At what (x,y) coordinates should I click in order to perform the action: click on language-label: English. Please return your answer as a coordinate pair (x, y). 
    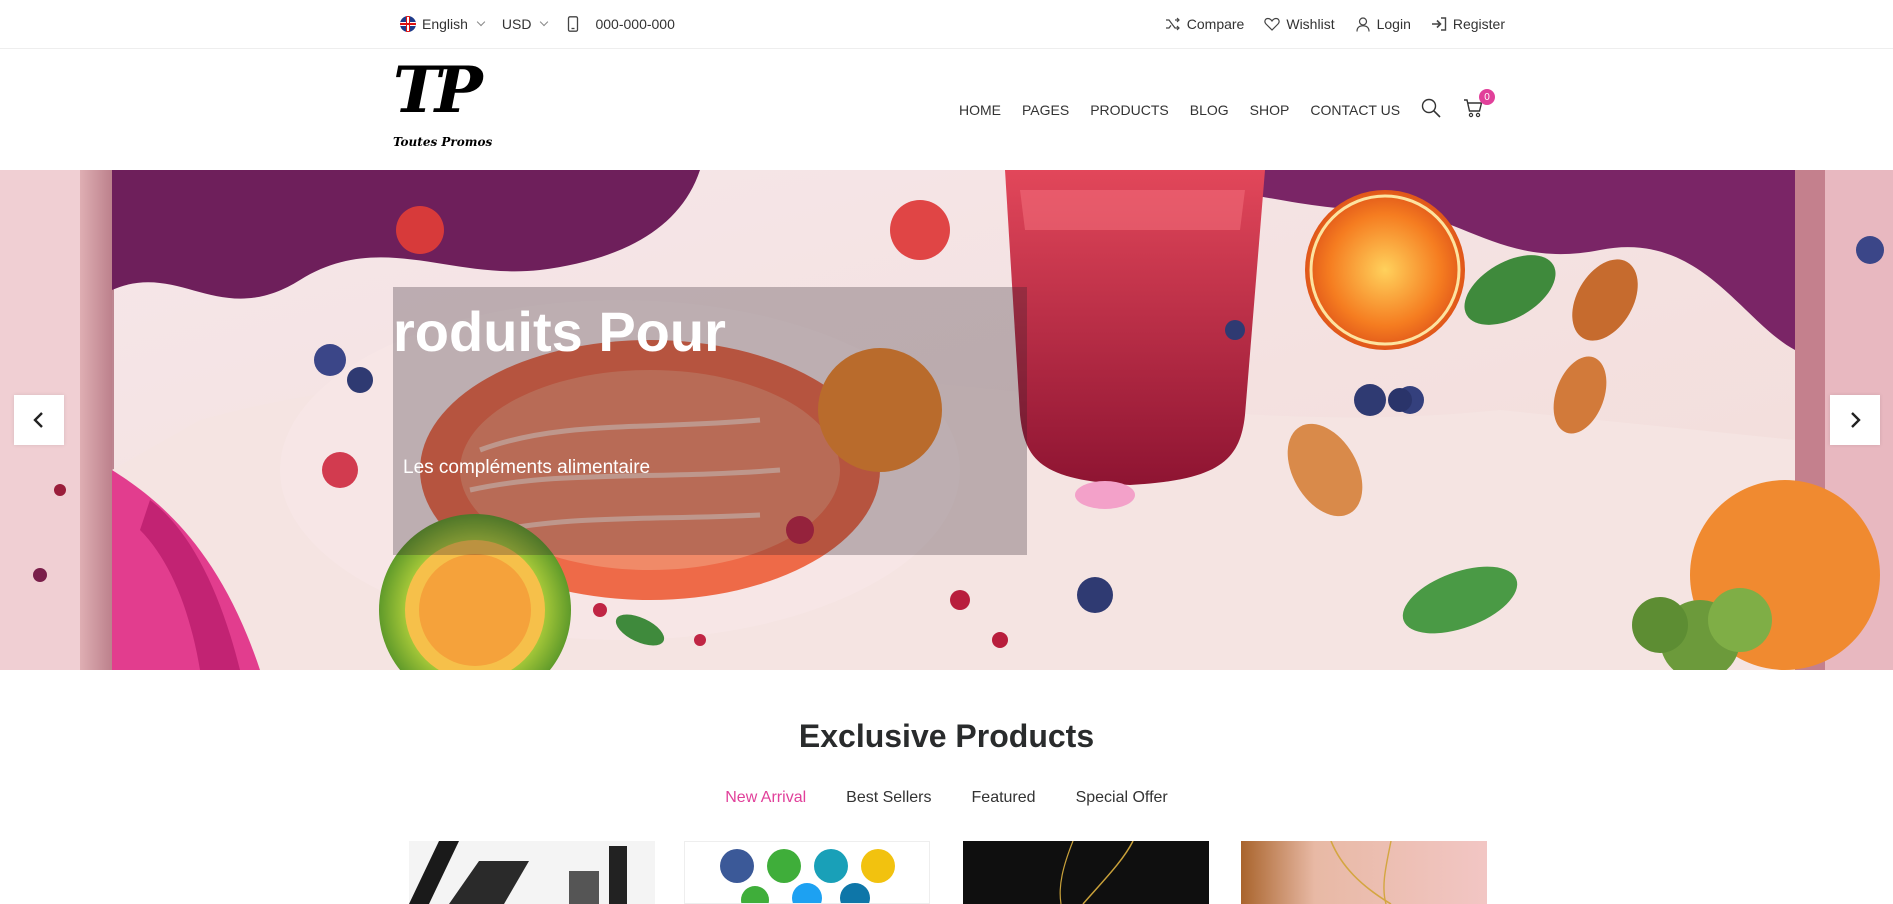
    Looking at the image, I should click on (445, 24).